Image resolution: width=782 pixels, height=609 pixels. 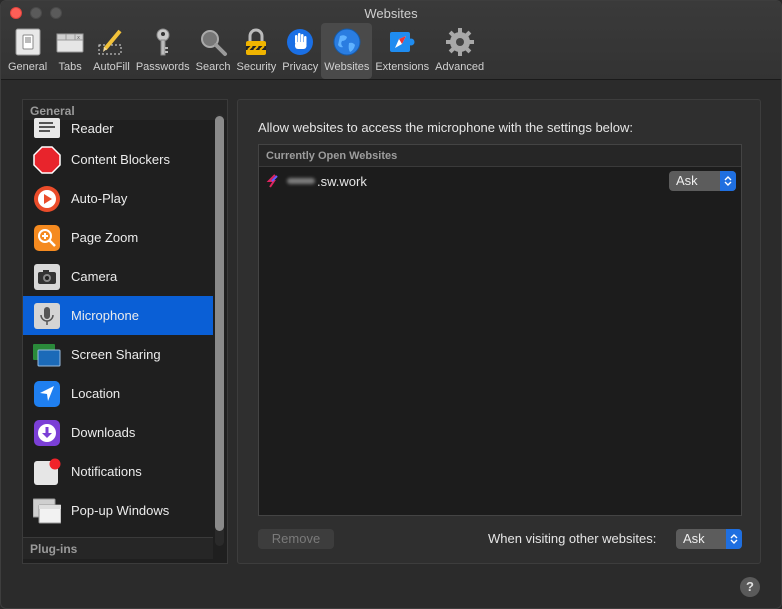 I want to click on other-websites-label: When visiting other websites:, so click(x=572, y=538).